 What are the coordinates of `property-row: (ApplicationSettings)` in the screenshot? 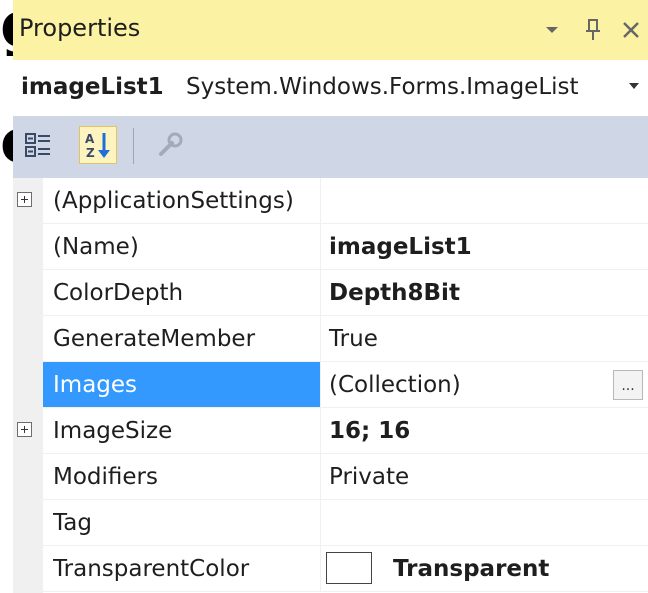 It's located at (330, 201).